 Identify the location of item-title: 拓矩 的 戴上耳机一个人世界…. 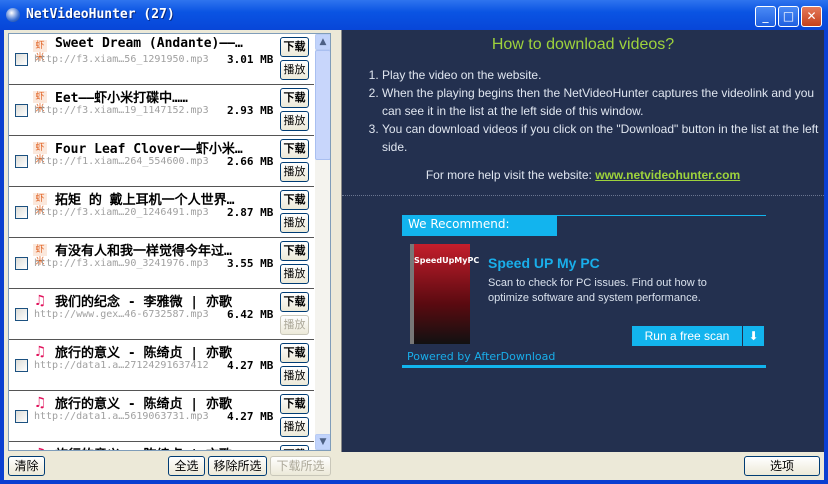
(145, 200).